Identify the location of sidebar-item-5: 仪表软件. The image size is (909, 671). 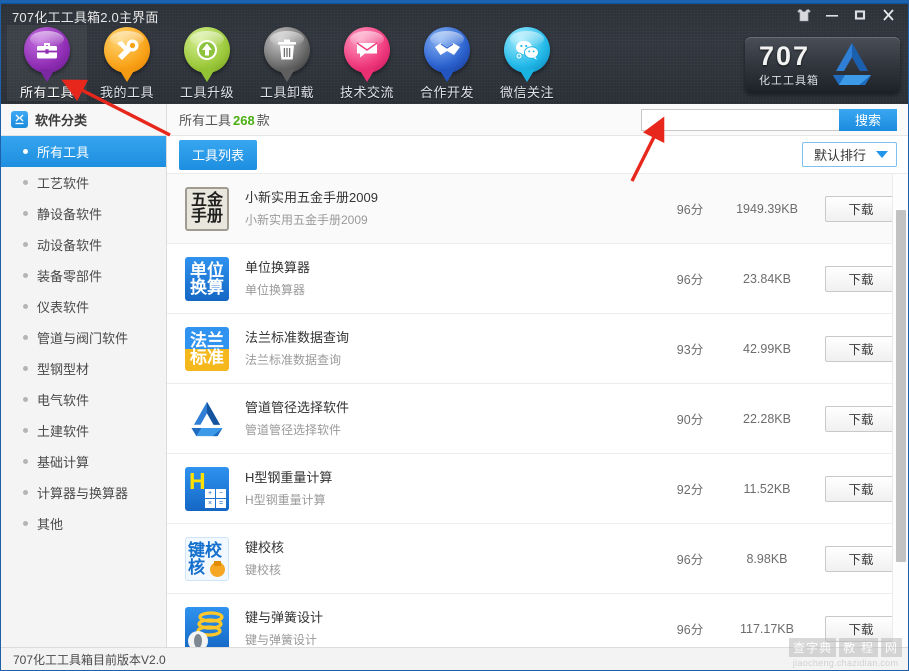
(83, 306).